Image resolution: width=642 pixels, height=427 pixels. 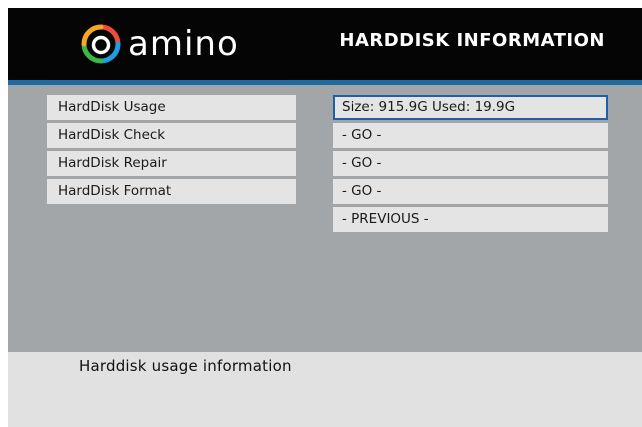 I want to click on menu-item-harddisk-repair: HardDisk Repair, so click(x=171, y=163).